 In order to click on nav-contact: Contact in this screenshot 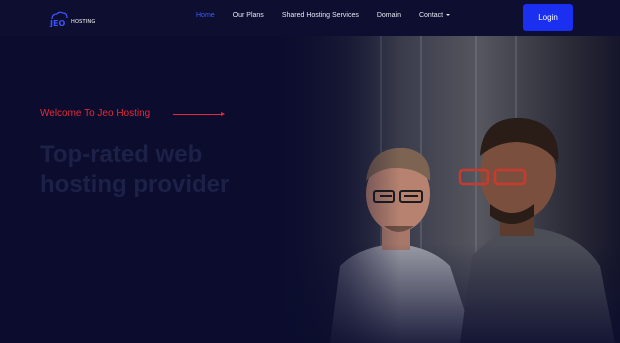, I will do `click(434, 15)`.